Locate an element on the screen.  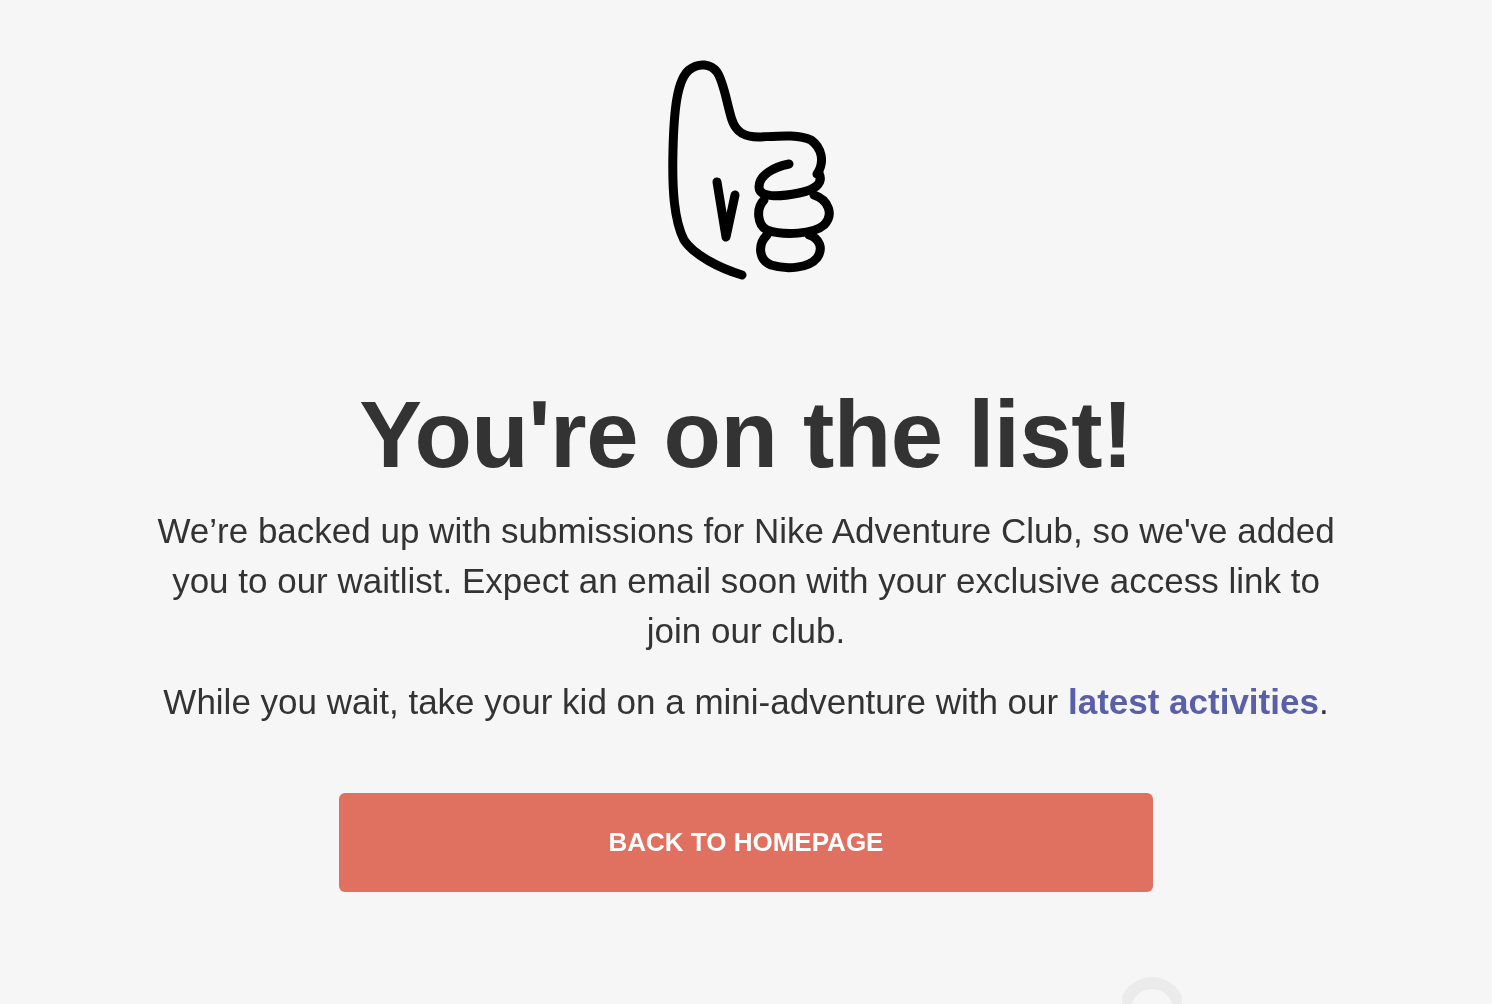
back-to-homepage-button: BACK TO HOMEPAGE is located at coordinates (746, 842).